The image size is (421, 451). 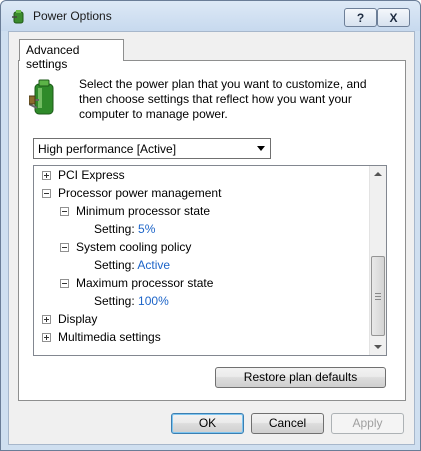 I want to click on tree-item-multimedia-settings: Multimedia settings, so click(x=99, y=337).